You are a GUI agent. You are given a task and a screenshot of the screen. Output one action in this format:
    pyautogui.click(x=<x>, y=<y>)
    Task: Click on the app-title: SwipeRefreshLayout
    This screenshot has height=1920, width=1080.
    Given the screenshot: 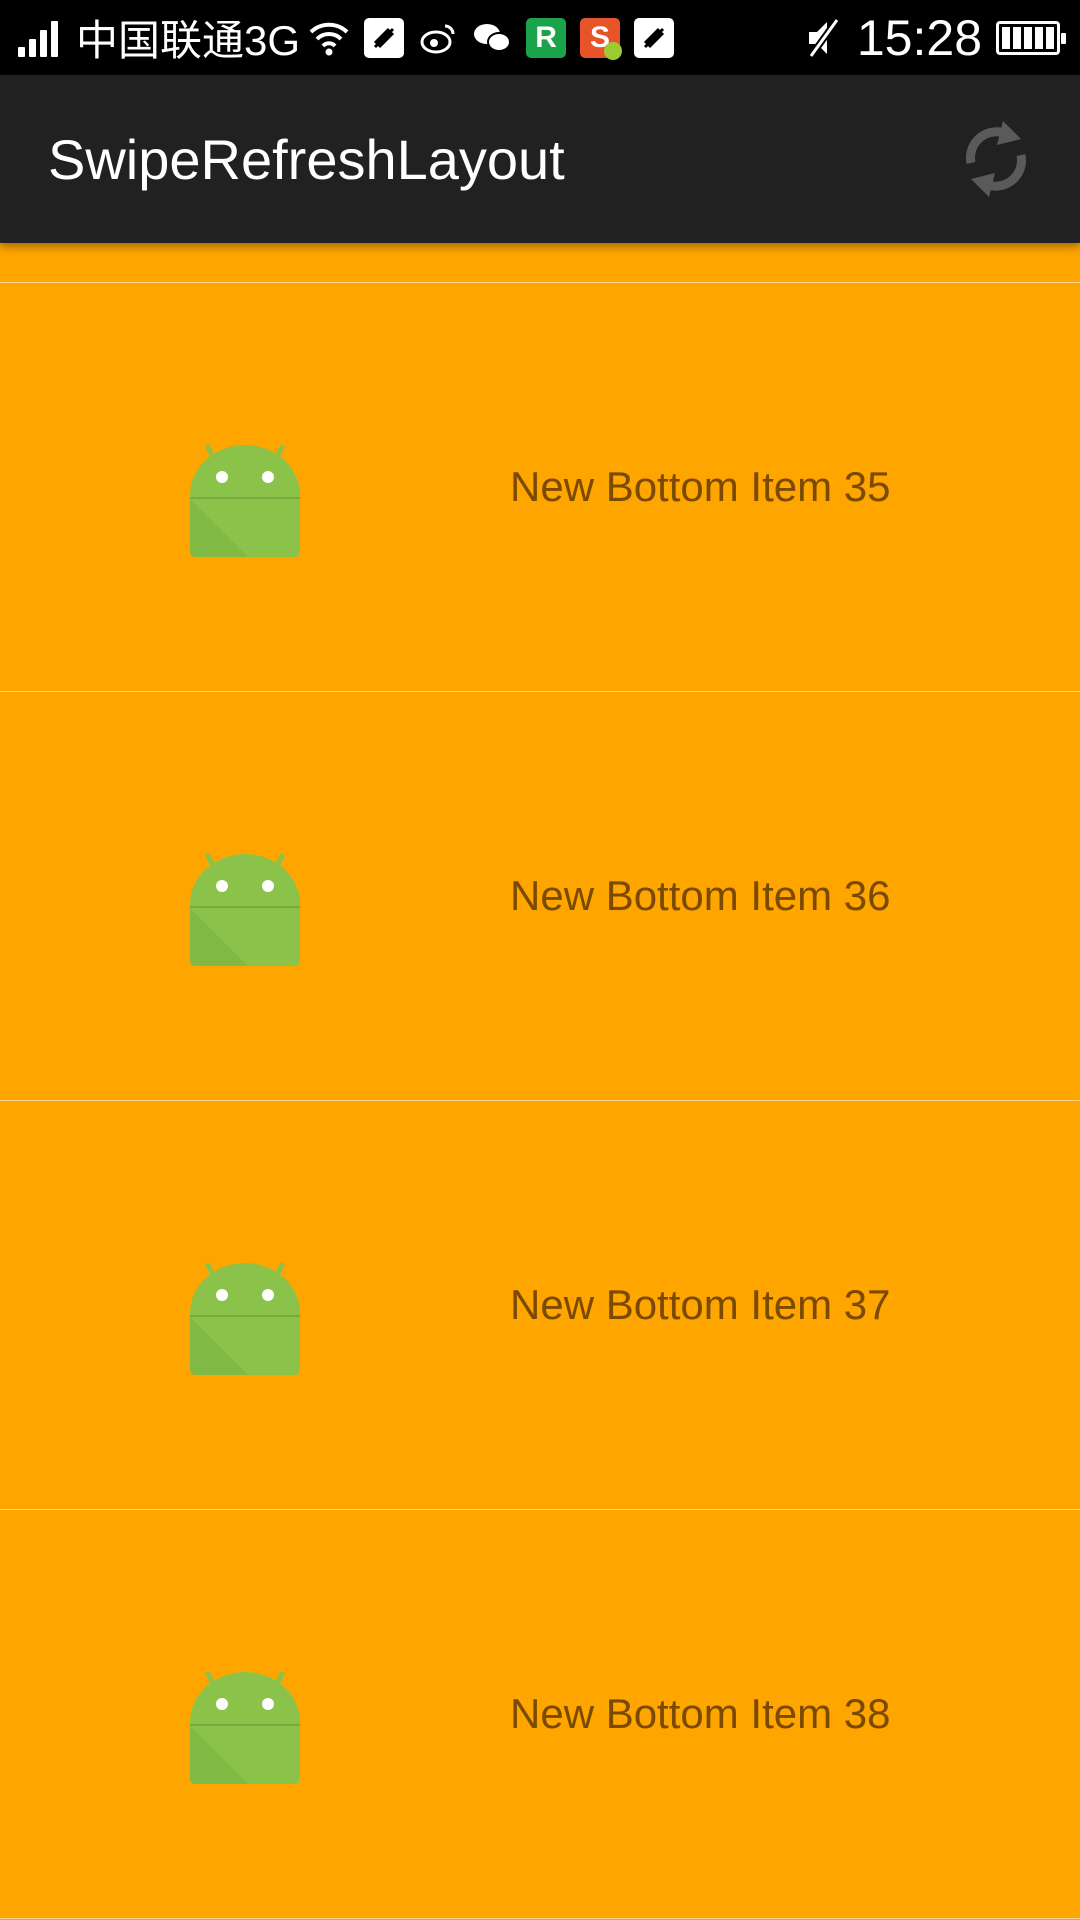 What is the action you would take?
    pyautogui.click(x=306, y=159)
    